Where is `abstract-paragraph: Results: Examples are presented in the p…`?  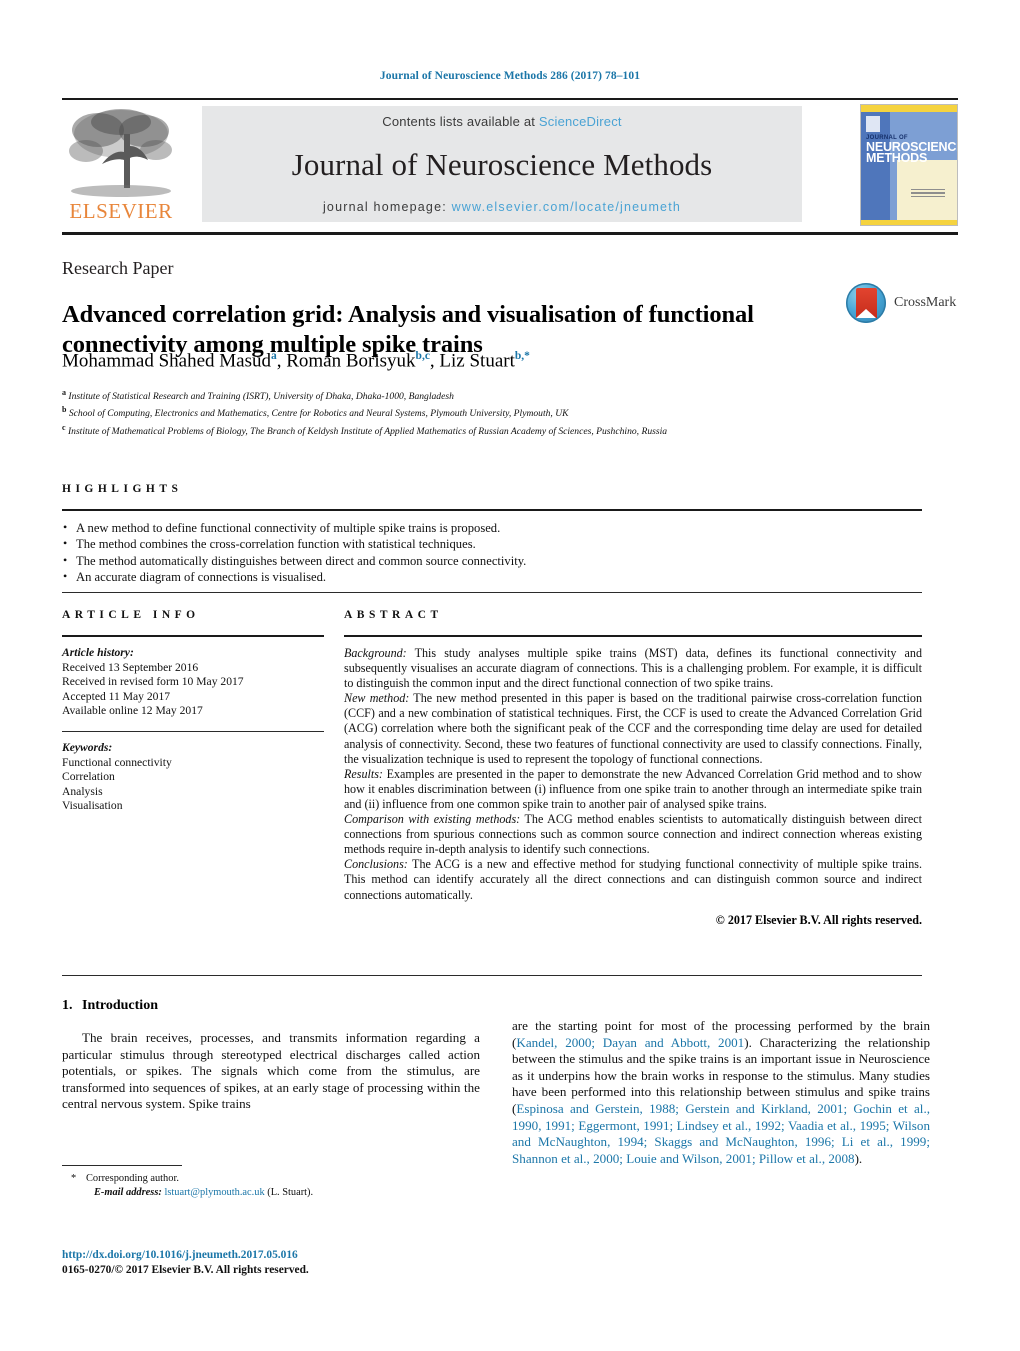
abstract-paragraph: Results: Examples are presented in the p… is located at coordinates (633, 788).